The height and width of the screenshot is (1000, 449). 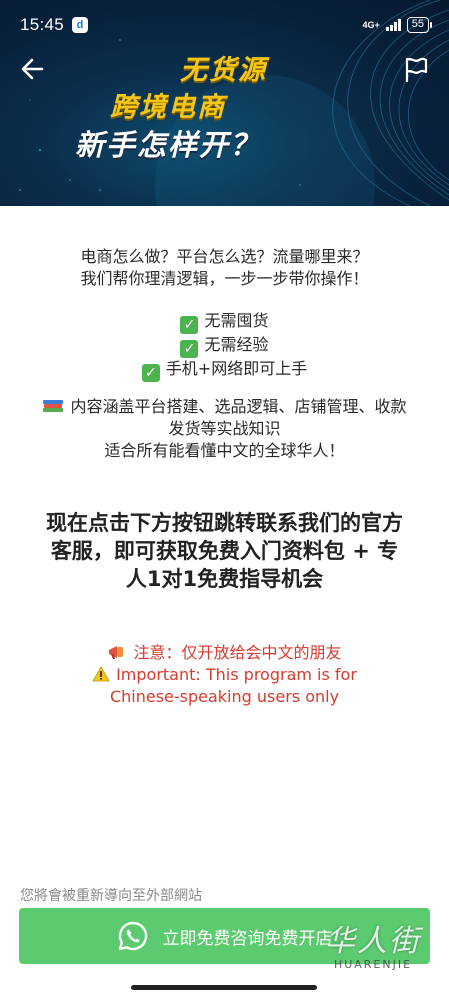 What do you see at coordinates (237, 652) in the screenshot?
I see `notice-text-1: 注意：仅开放给会中文的朋友` at bounding box center [237, 652].